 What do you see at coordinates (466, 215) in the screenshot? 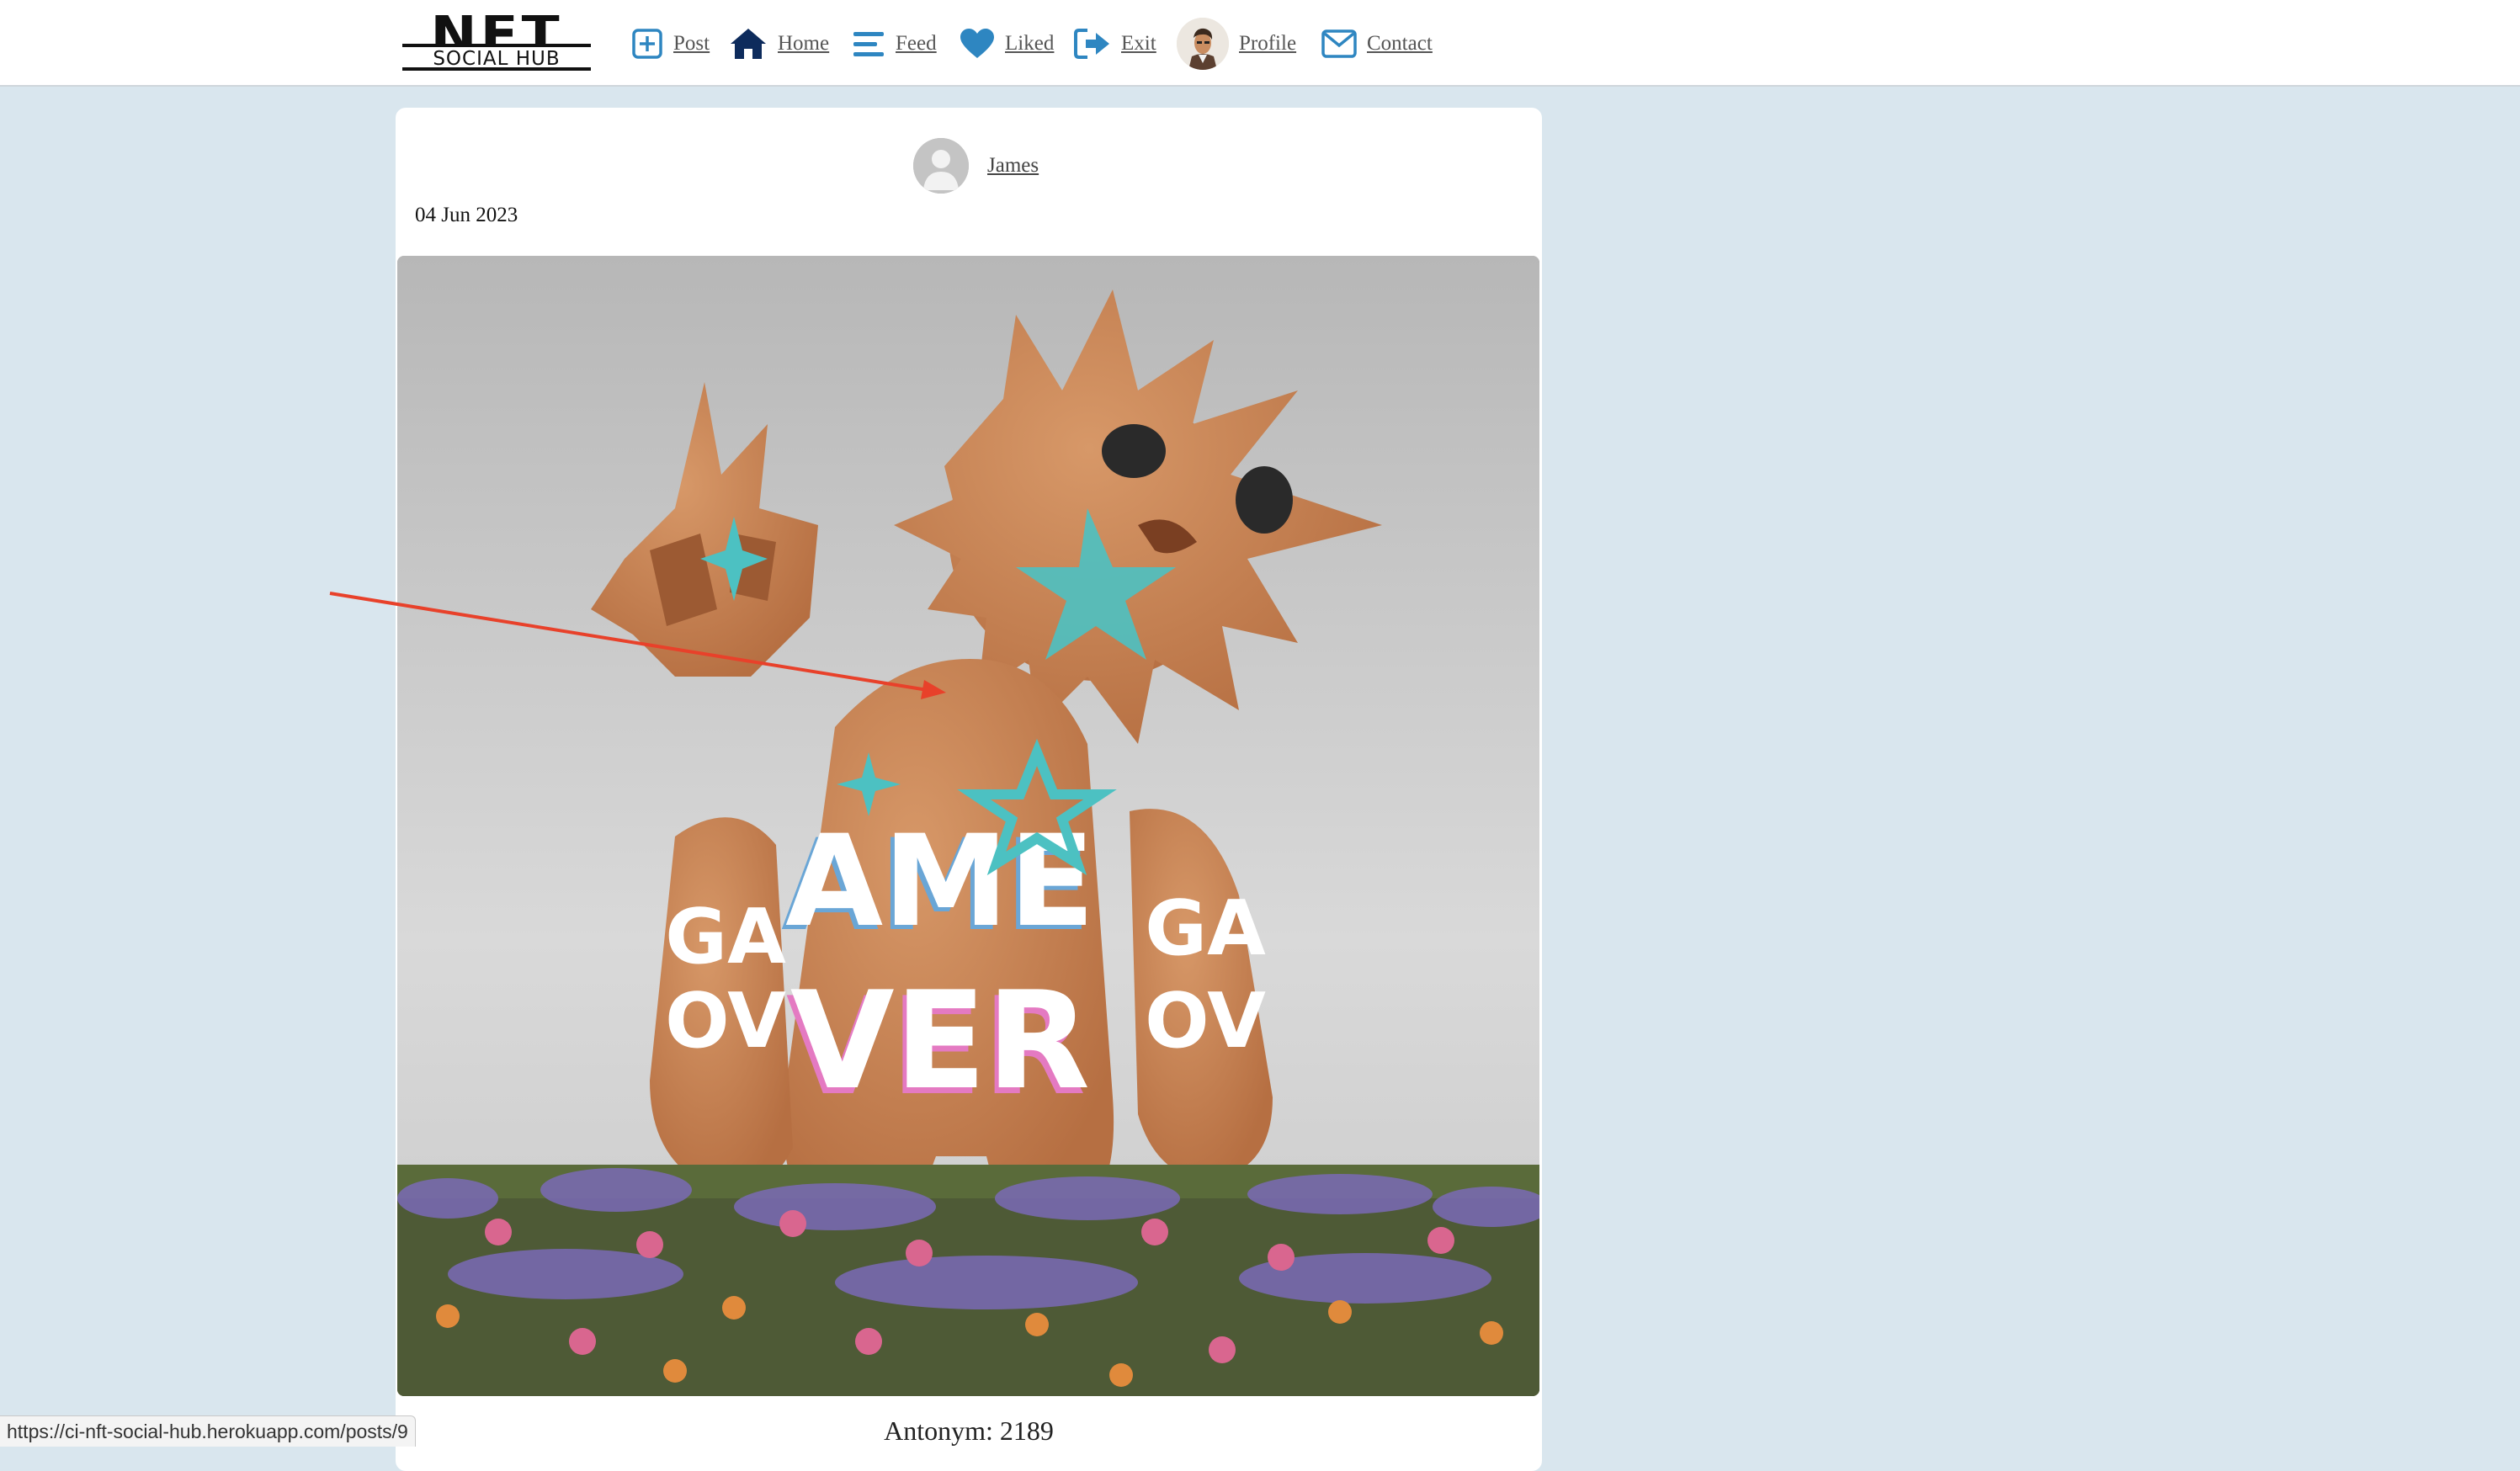
I see `post-date: 04 Jun 2023` at bounding box center [466, 215].